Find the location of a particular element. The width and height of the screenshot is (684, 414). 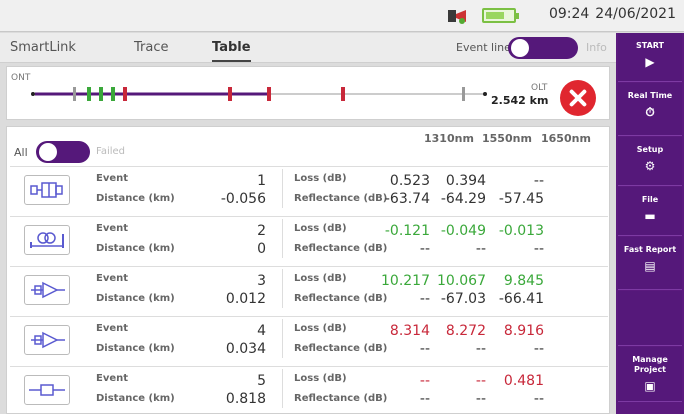

event-distance: 0 is located at coordinates (261, 249).